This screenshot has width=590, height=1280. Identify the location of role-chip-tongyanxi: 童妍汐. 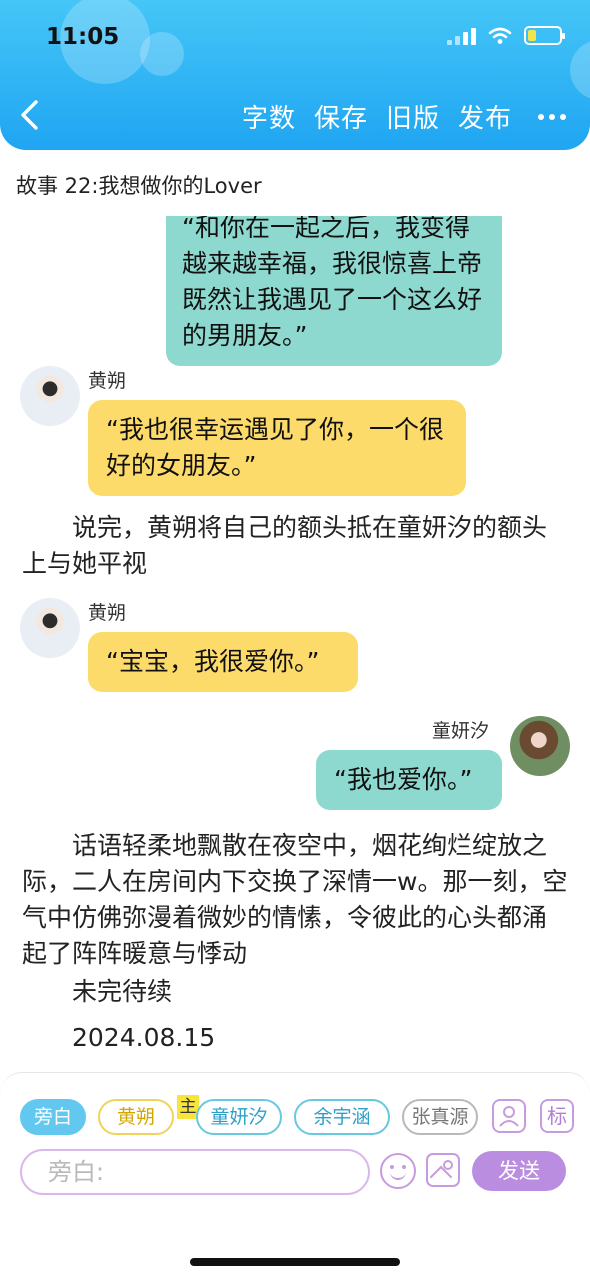
(239, 1117).